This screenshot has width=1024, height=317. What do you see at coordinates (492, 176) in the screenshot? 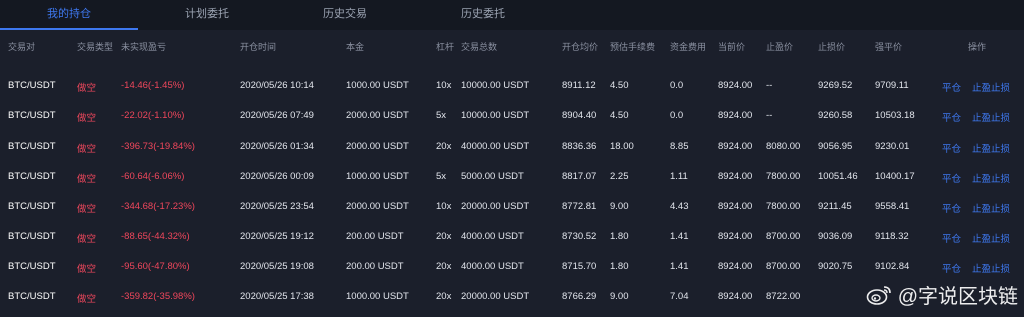
I see `total-cell: 5000.00 USDT` at bounding box center [492, 176].